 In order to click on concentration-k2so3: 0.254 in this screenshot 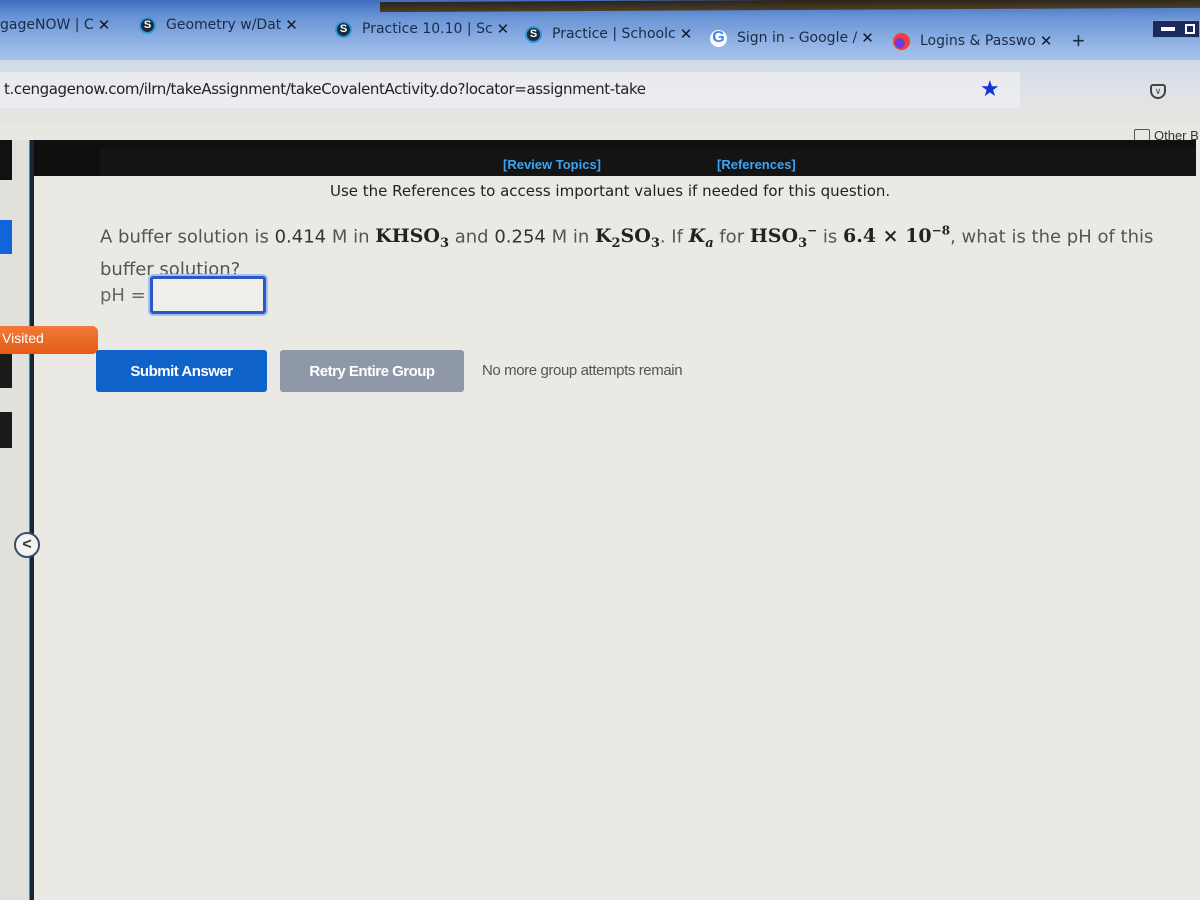, I will do `click(520, 237)`.